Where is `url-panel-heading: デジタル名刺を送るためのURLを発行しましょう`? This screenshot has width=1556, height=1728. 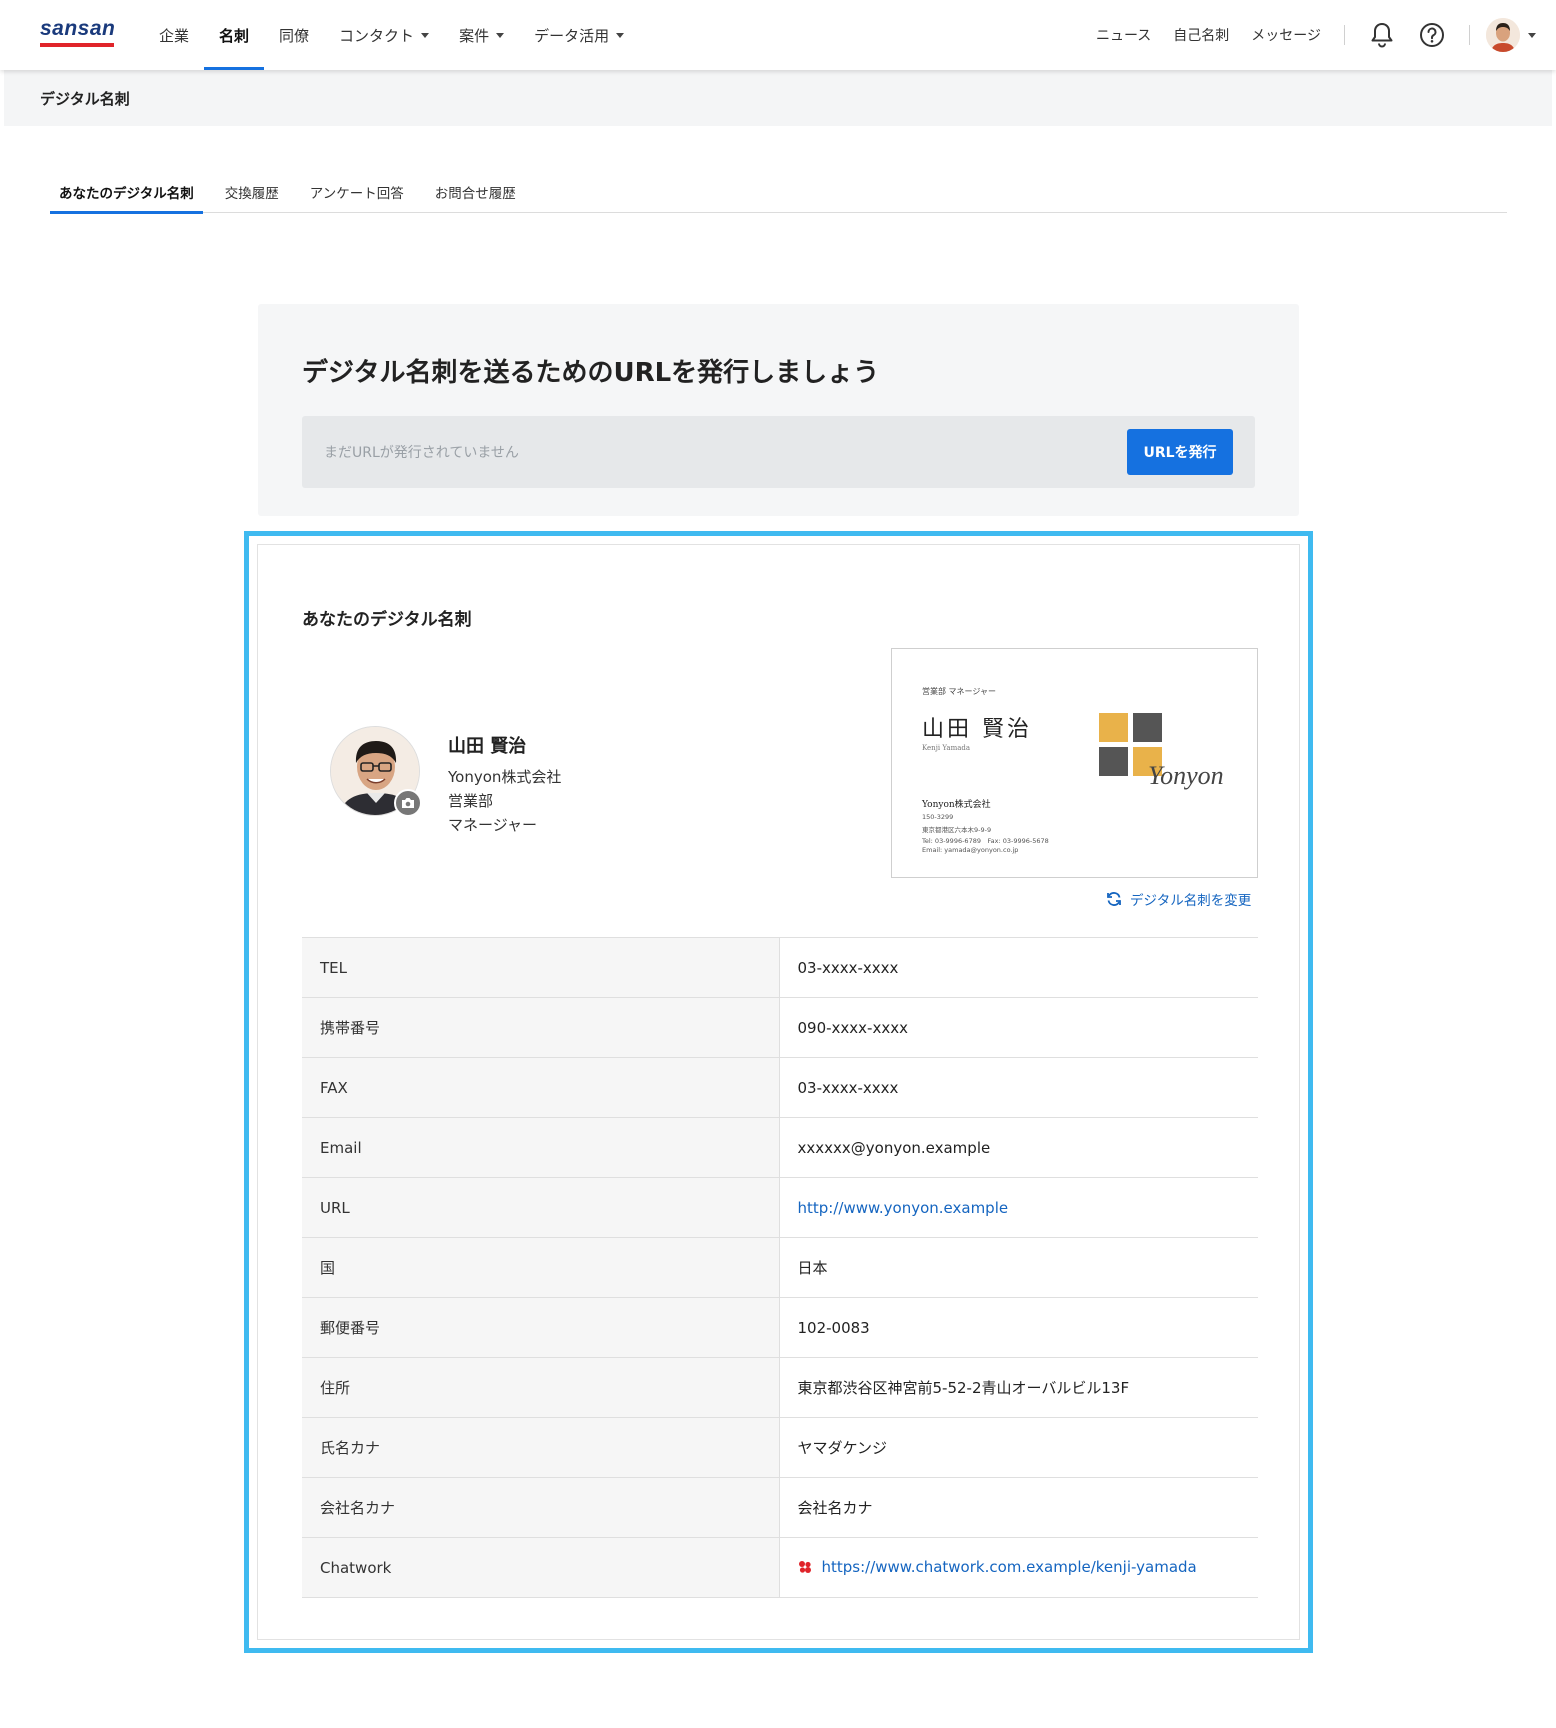
url-panel-heading: デジタル名刺を送るためのURLを発行しましょう is located at coordinates (591, 373).